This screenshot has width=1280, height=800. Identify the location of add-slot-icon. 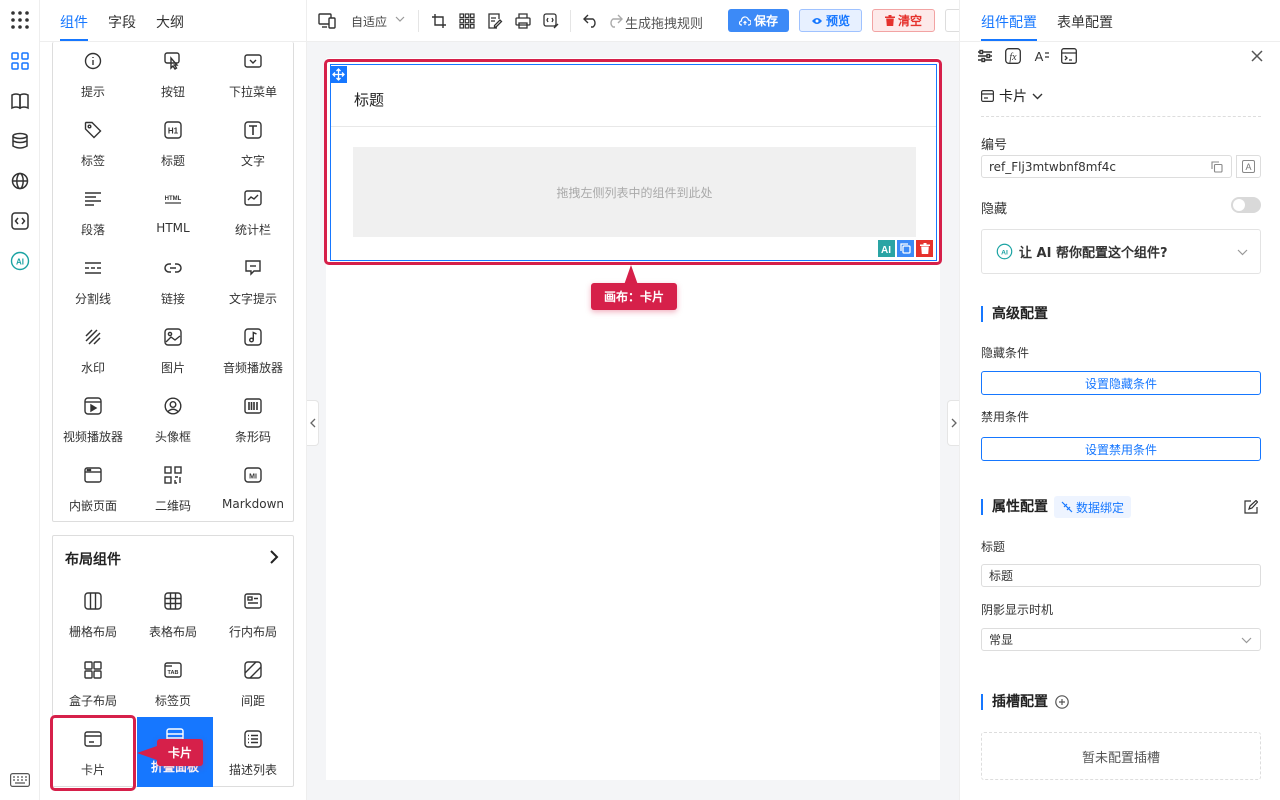
(1062, 702).